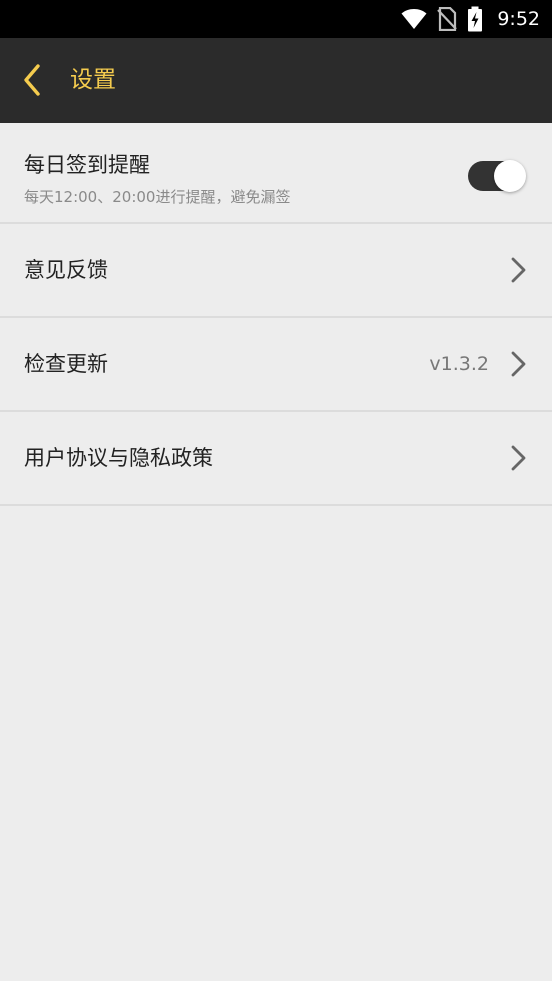 The height and width of the screenshot is (981, 552). Describe the element at coordinates (157, 197) in the screenshot. I see `checkin-reminder-subtitle: 每天12:00、20:00进行提醒，避免漏签` at that location.